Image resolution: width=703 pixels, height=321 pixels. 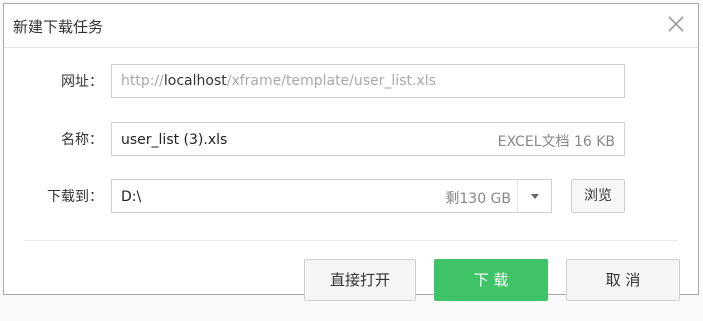 What do you see at coordinates (351, 26) in the screenshot?
I see `dialog-titlebar: 新建下载任务` at bounding box center [351, 26].